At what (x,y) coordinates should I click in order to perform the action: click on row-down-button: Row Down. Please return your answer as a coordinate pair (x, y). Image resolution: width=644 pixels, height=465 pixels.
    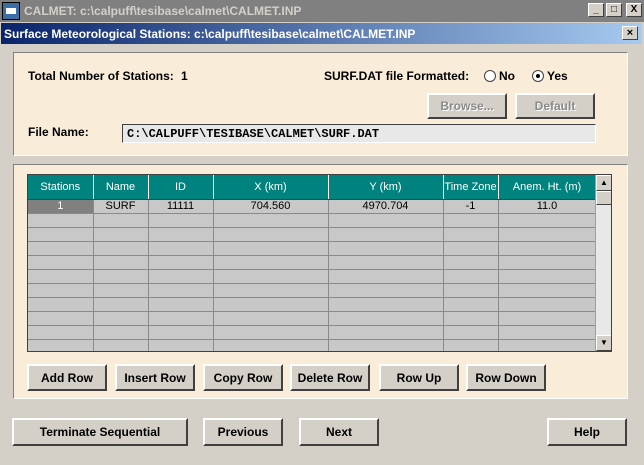
    Looking at the image, I should click on (506, 377).